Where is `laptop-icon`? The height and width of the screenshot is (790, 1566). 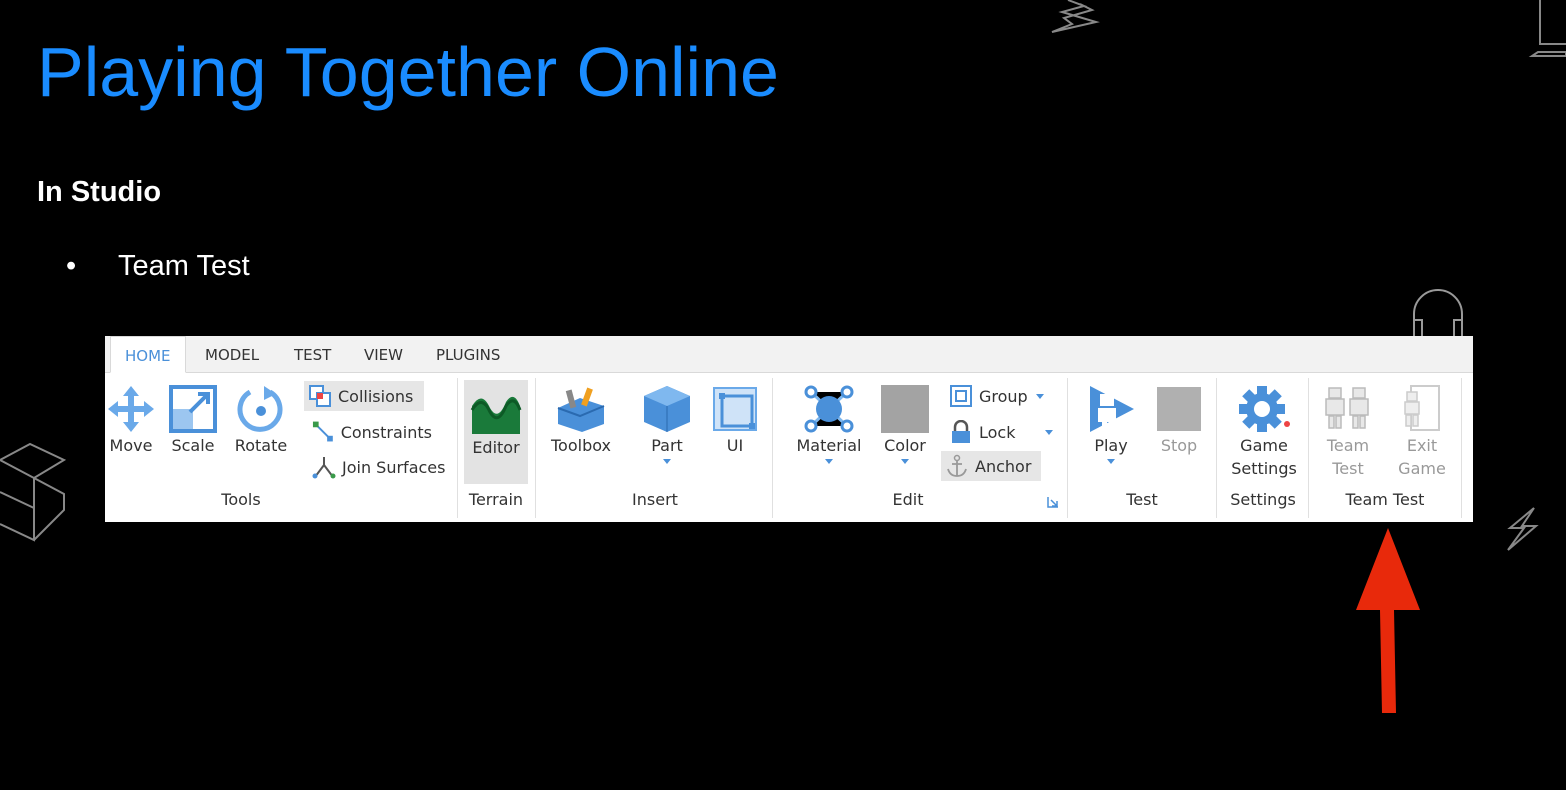
laptop-icon is located at coordinates (1547, 28).